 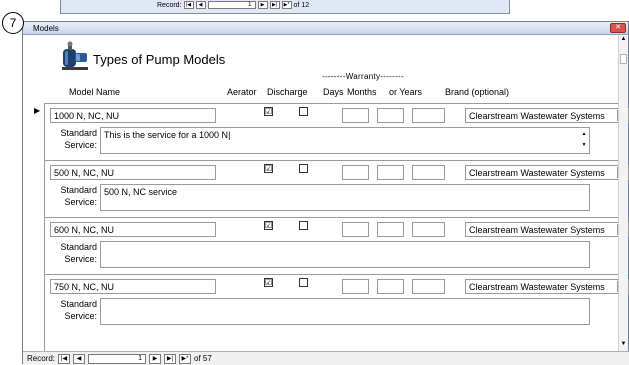 I want to click on model-name-field: 750 N, NC, NU, so click(x=133, y=286).